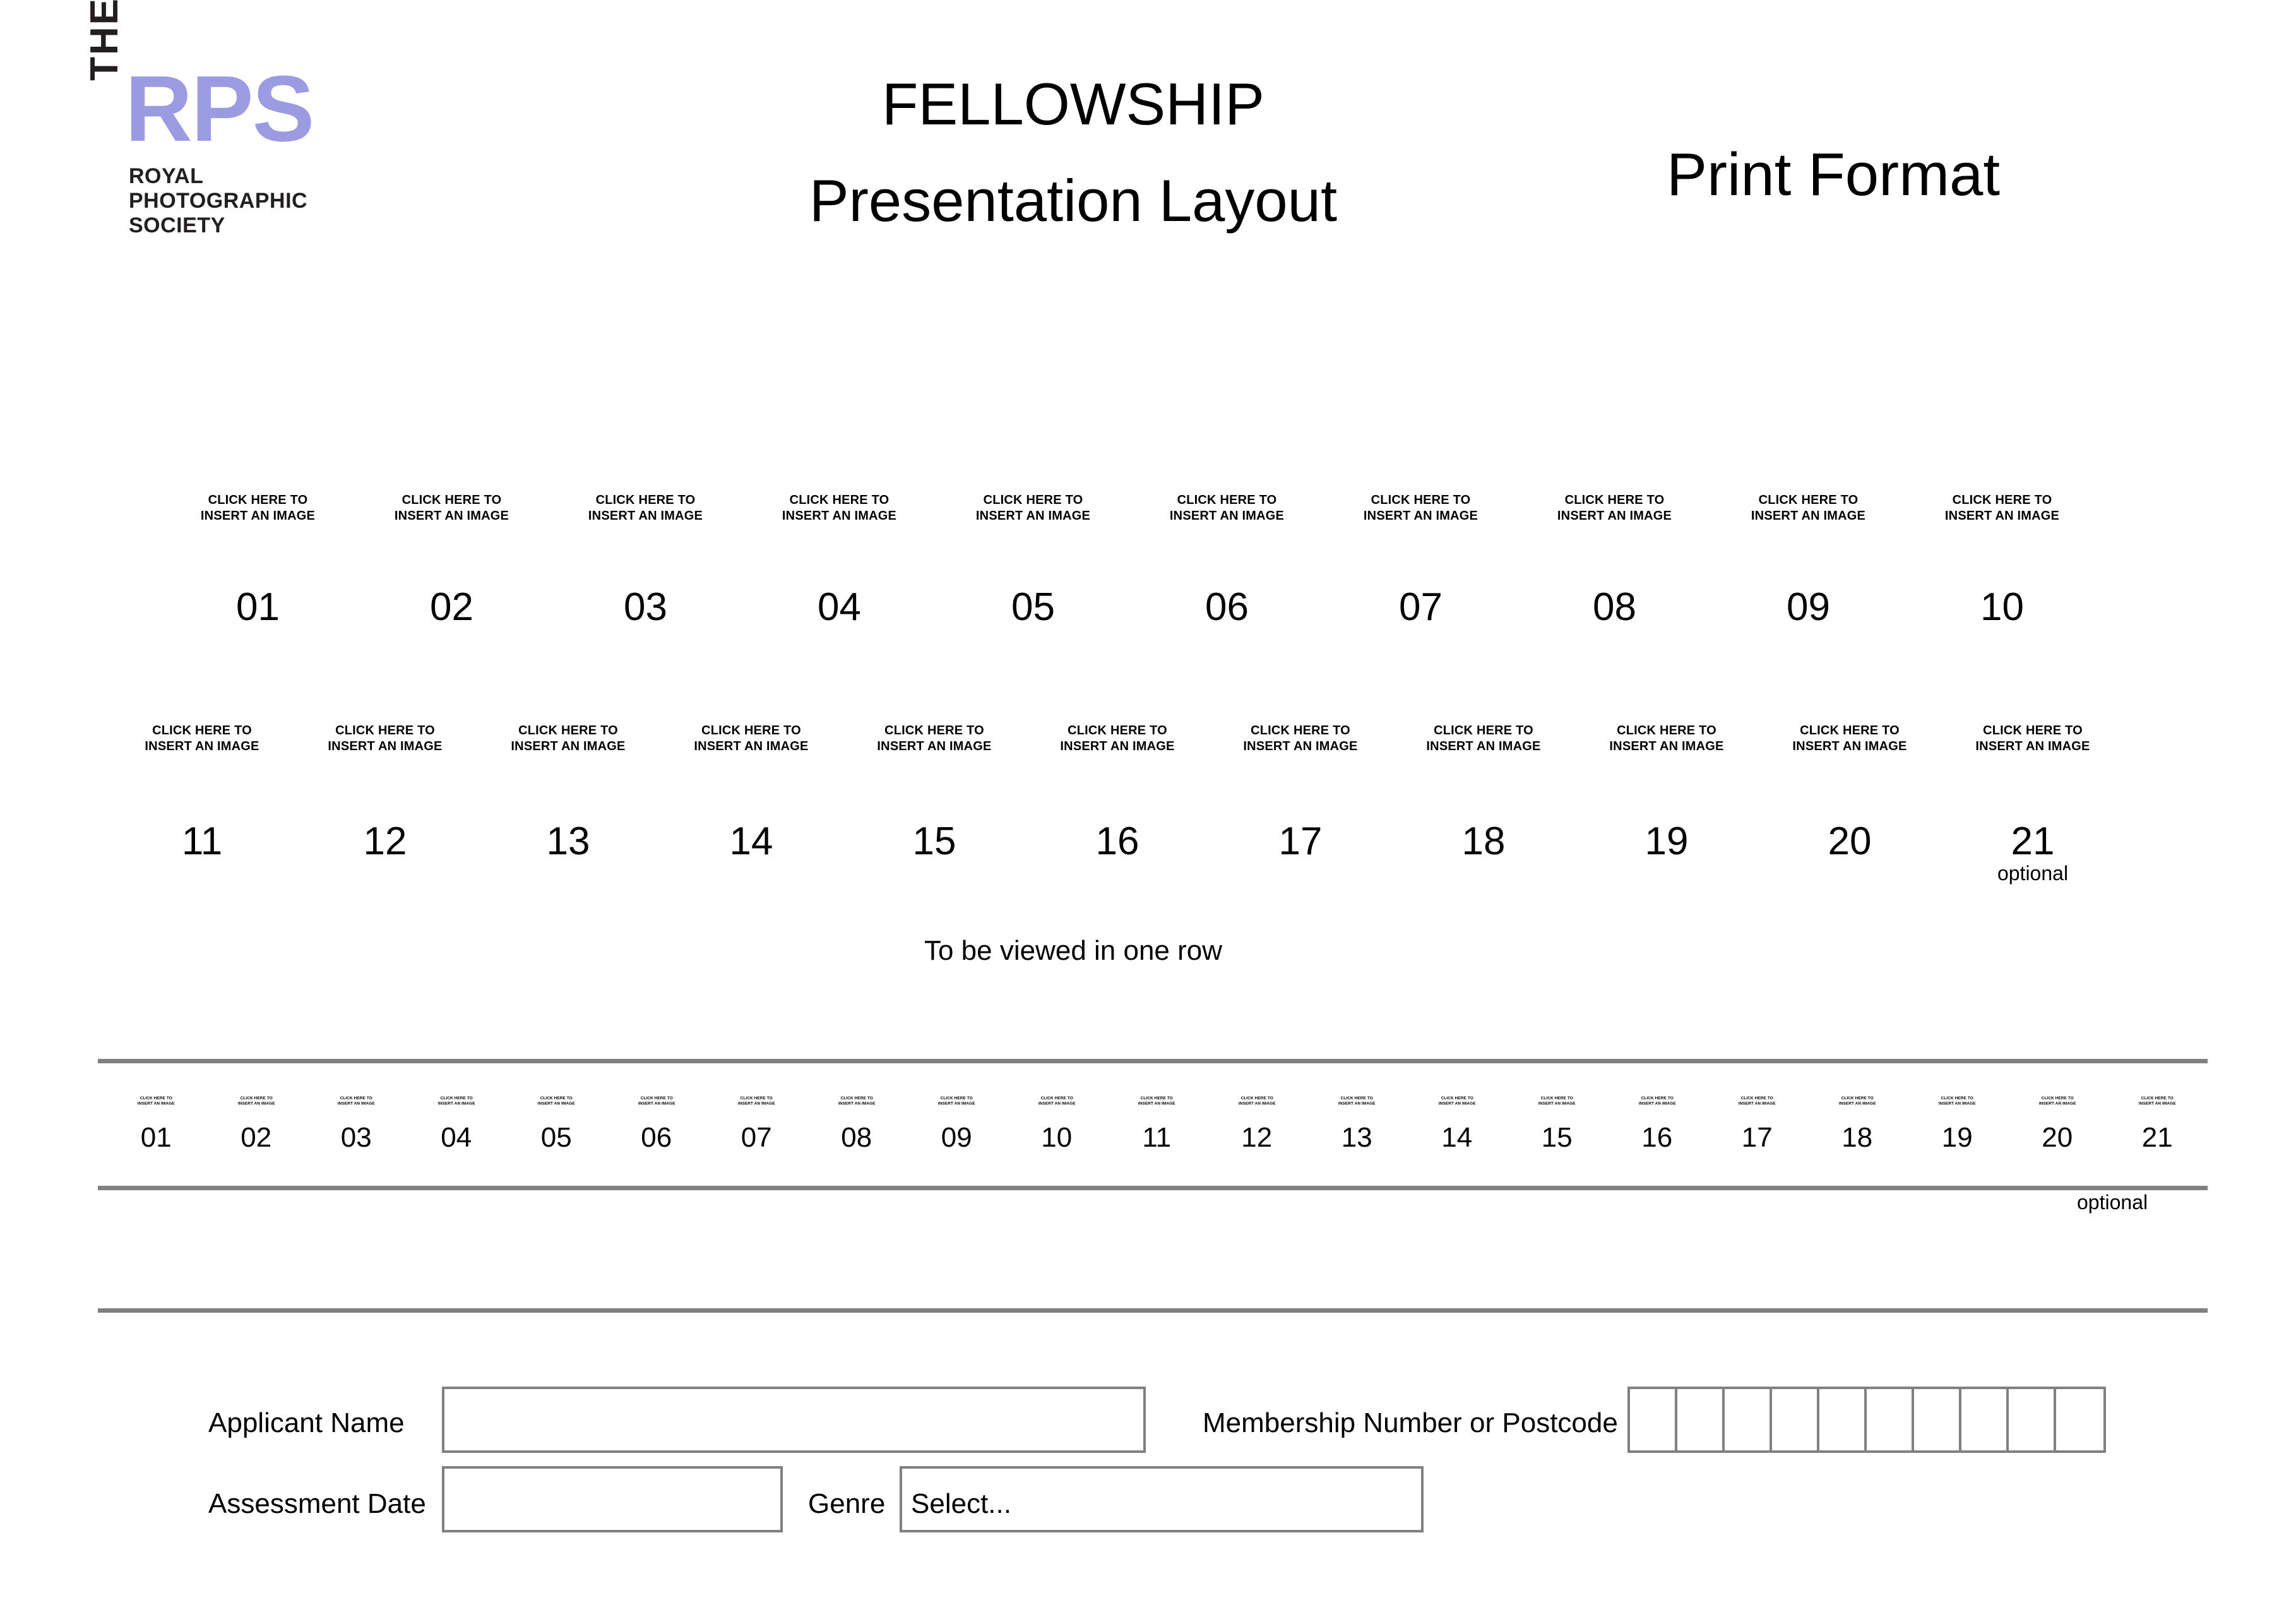 The height and width of the screenshot is (1624, 2296). I want to click on placeholder-number: 16, so click(1117, 841).